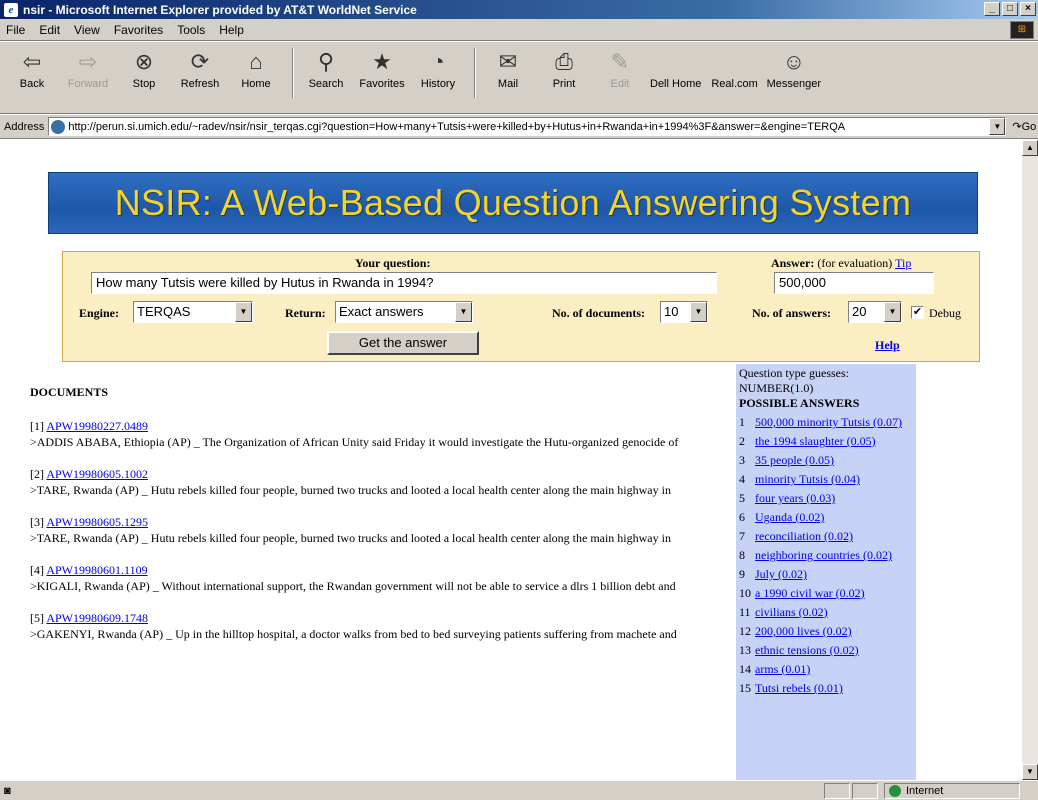 This screenshot has width=1038, height=800. Describe the element at coordinates (803, 631) in the screenshot. I see `answer-link: 200,000 lives (0.02)` at that location.